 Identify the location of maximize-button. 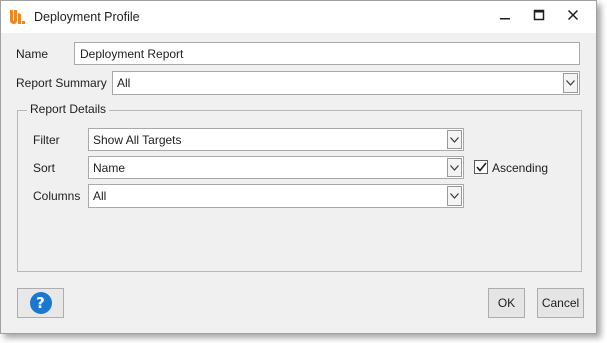
(539, 15).